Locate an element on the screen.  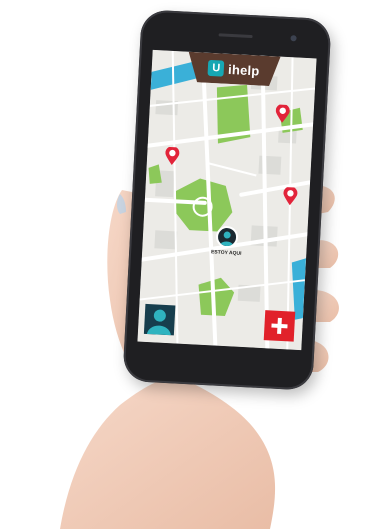
profile-button is located at coordinates (159, 319).